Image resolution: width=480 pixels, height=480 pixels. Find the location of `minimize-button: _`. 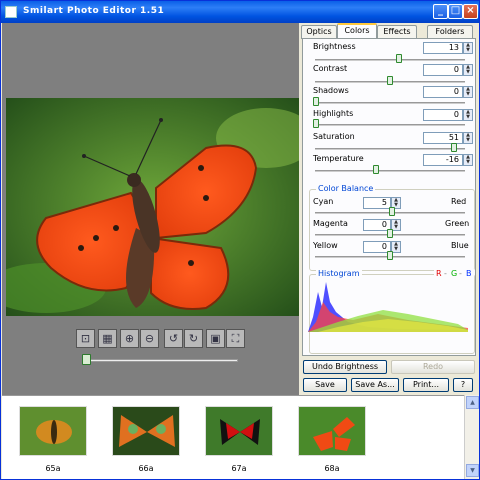

minimize-button: _ is located at coordinates (440, 11).